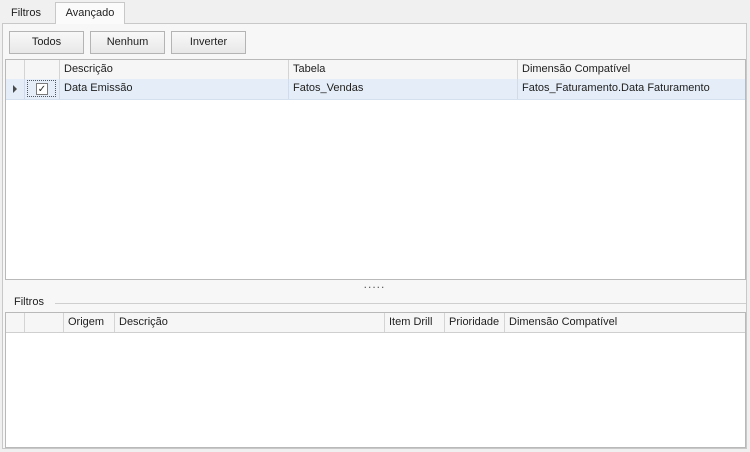 The height and width of the screenshot is (452, 750). I want to click on column-header-item-drill: Item Drill, so click(415, 322).